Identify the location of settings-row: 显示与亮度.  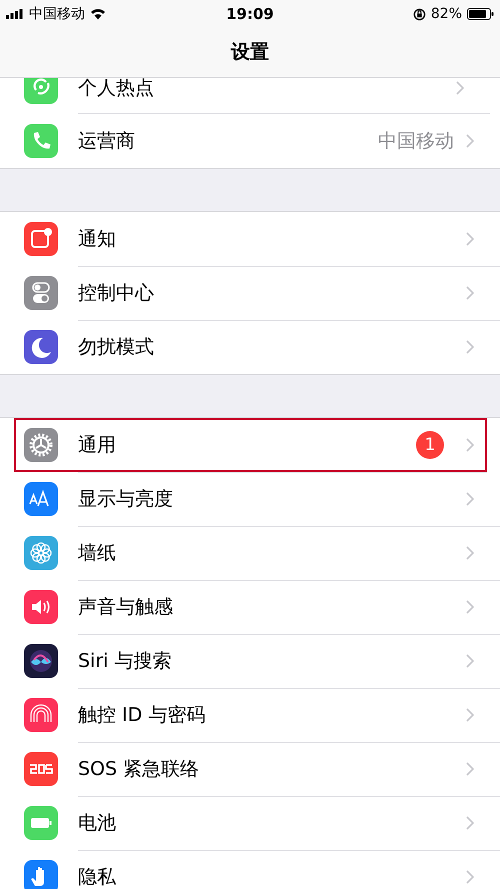
(250, 499).